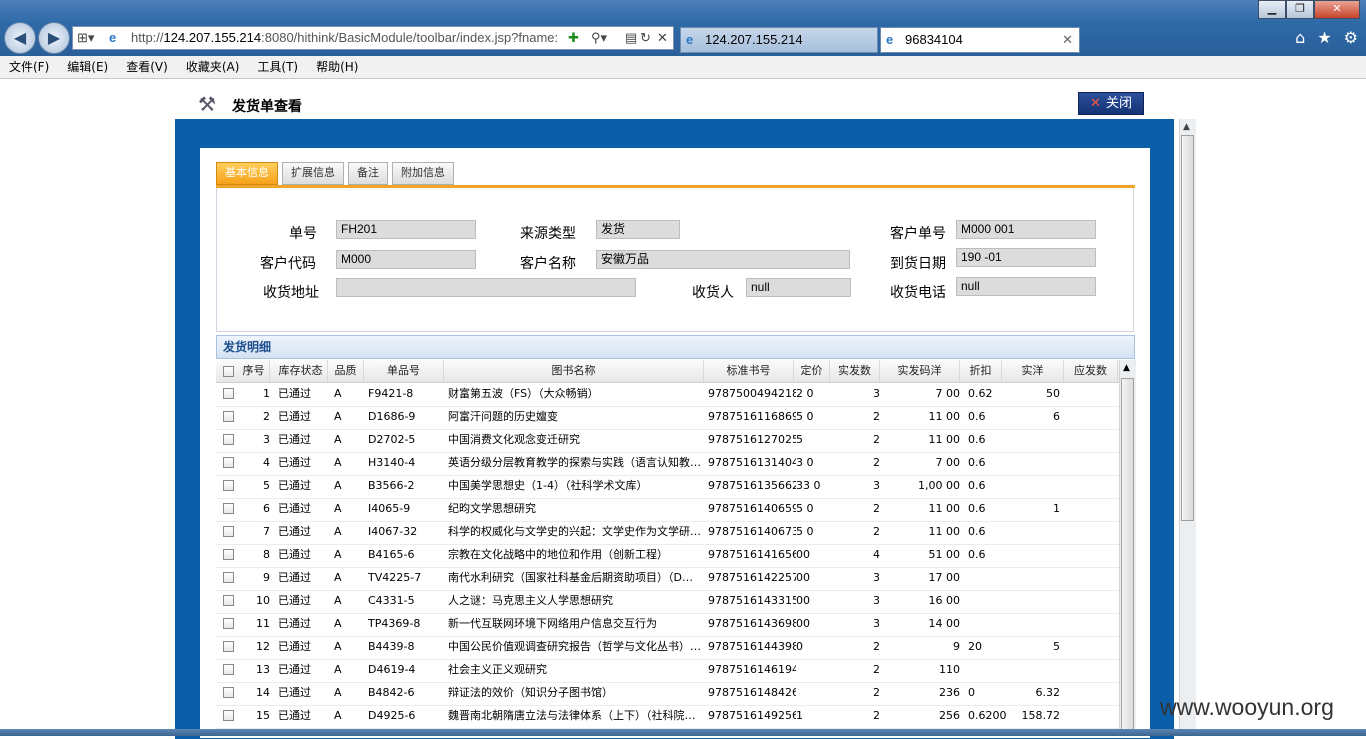  What do you see at coordinates (812, 371) in the screenshot?
I see `col-price: 定价` at bounding box center [812, 371].